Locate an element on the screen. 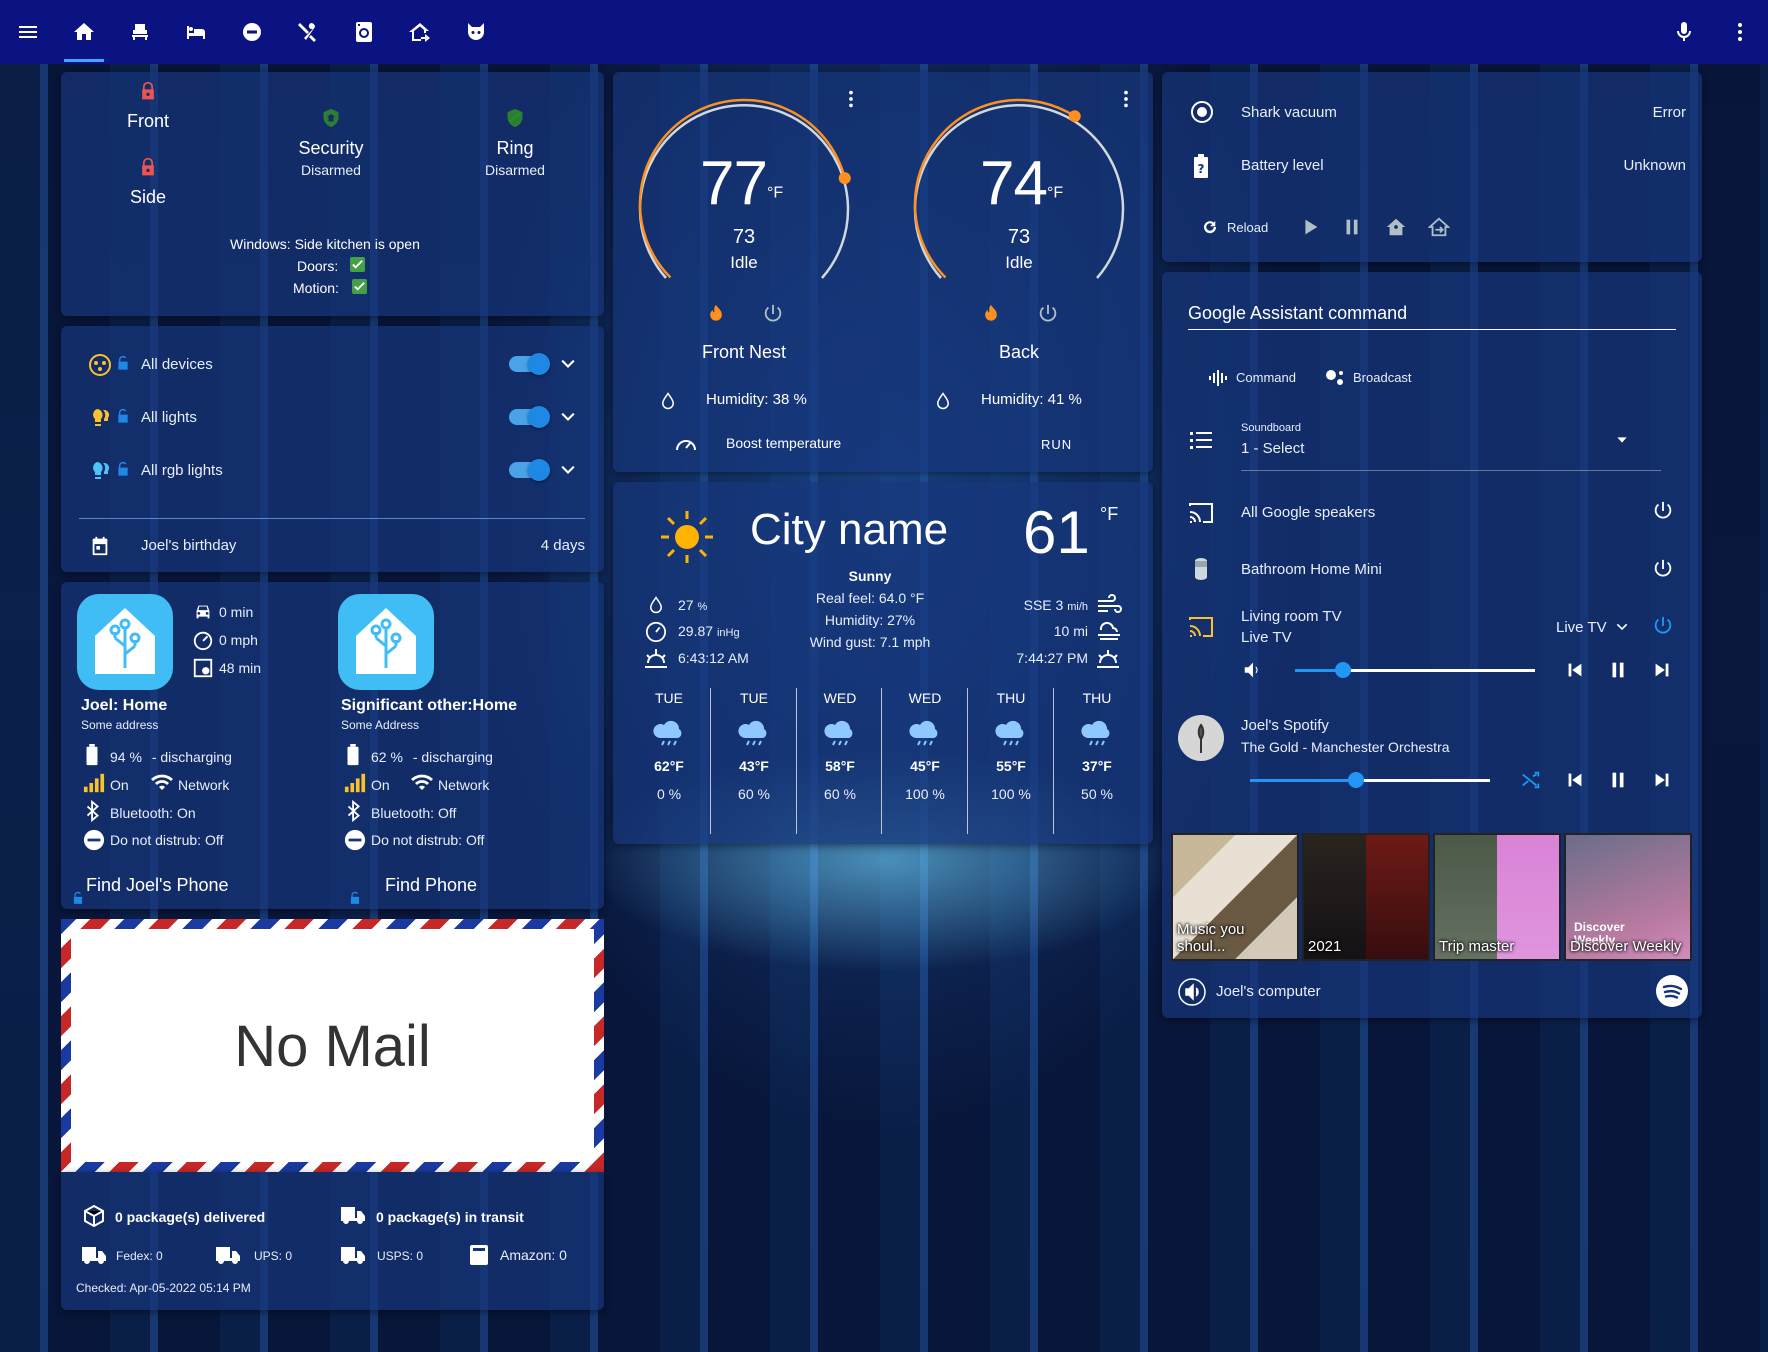 The image size is (1768, 1352). top-app-bar is located at coordinates (884, 32).